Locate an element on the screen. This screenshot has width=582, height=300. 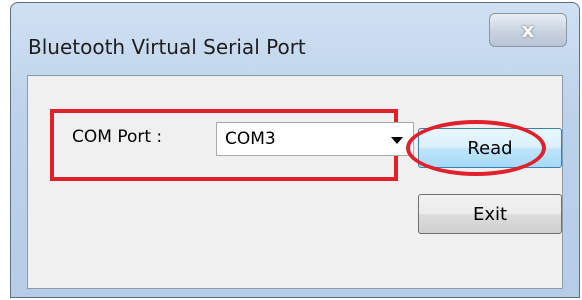
com-port-select: COM3 is located at coordinates (315, 139).